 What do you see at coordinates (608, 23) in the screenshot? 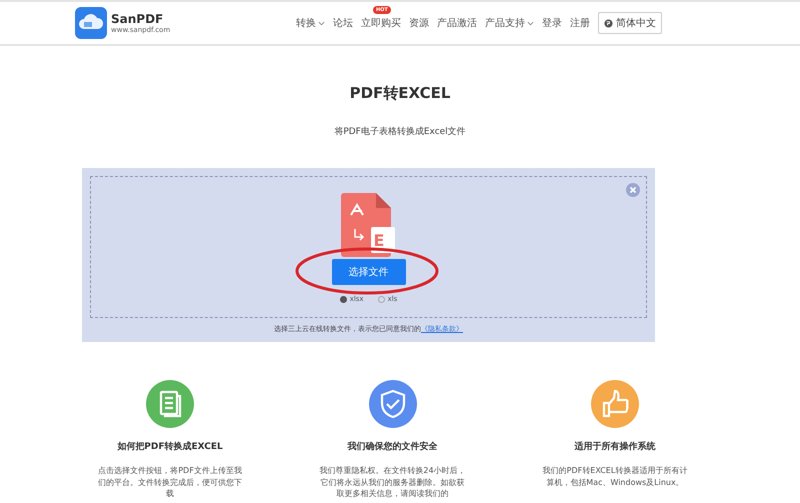
I see `globe-icon` at bounding box center [608, 23].